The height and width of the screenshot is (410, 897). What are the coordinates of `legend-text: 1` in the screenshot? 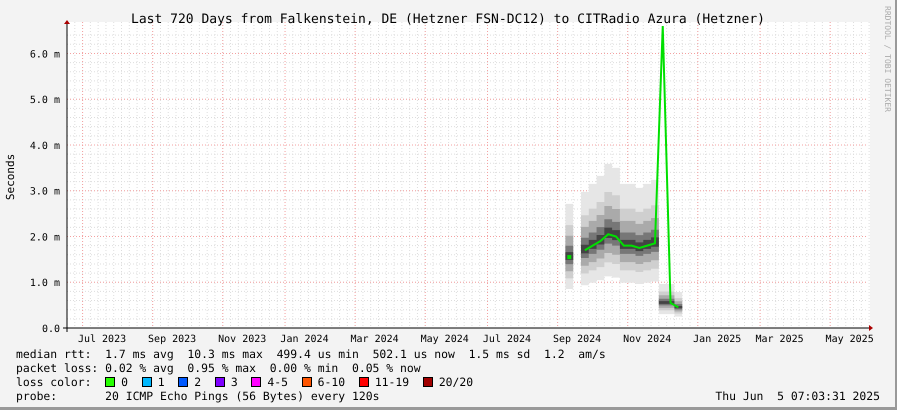 It's located at (161, 382).